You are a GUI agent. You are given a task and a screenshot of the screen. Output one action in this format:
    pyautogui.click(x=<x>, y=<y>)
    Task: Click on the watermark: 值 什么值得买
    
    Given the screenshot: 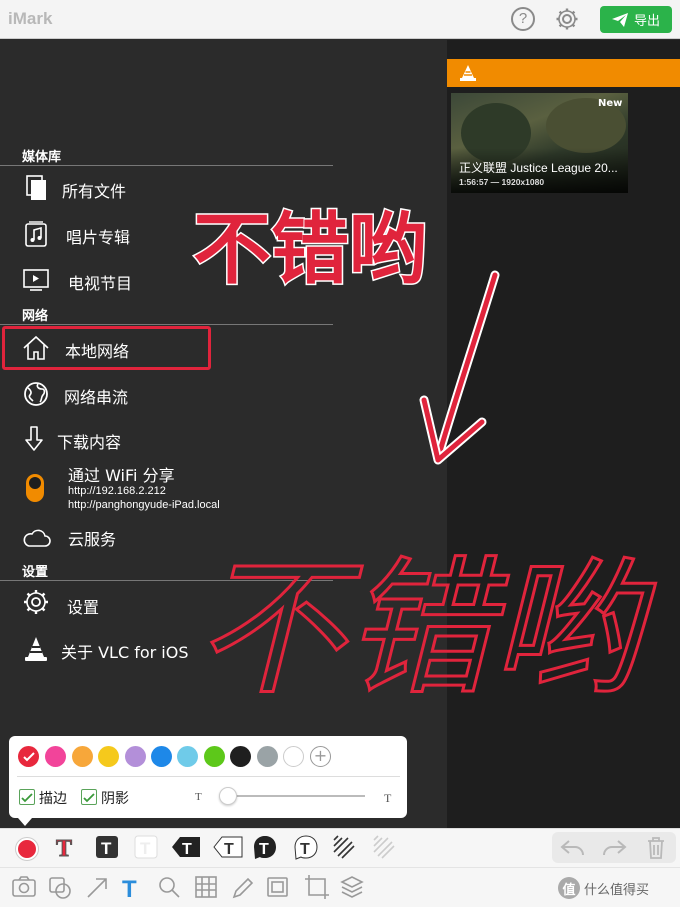 What is the action you would take?
    pyautogui.click(x=603, y=888)
    